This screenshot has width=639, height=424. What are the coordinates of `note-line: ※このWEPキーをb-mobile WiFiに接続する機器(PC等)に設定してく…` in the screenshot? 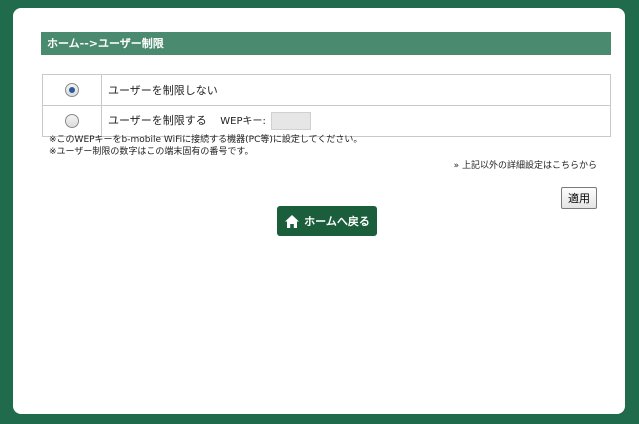 It's located at (206, 140).